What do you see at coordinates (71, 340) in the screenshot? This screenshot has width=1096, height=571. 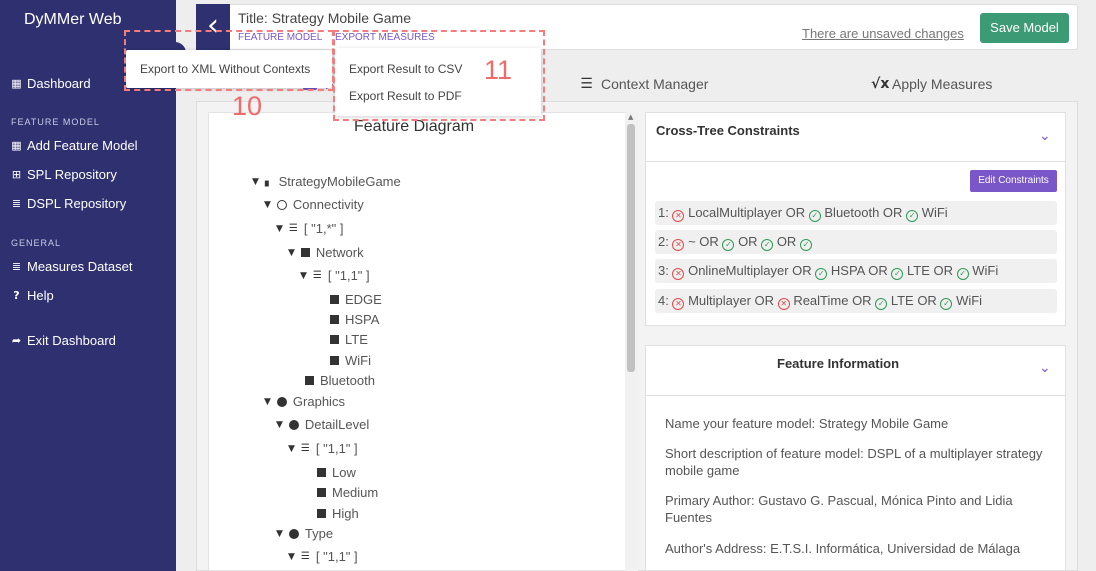 I see `sidebar-item-label: Exit Dashboard` at bounding box center [71, 340].